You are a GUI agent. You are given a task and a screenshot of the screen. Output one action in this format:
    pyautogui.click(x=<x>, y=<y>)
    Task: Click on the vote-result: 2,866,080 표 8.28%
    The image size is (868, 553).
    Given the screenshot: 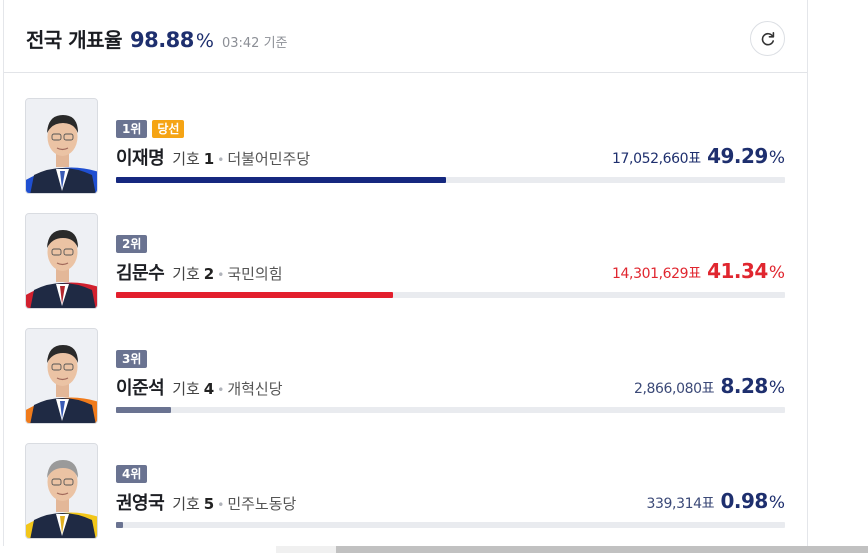 What is the action you would take?
    pyautogui.click(x=709, y=386)
    